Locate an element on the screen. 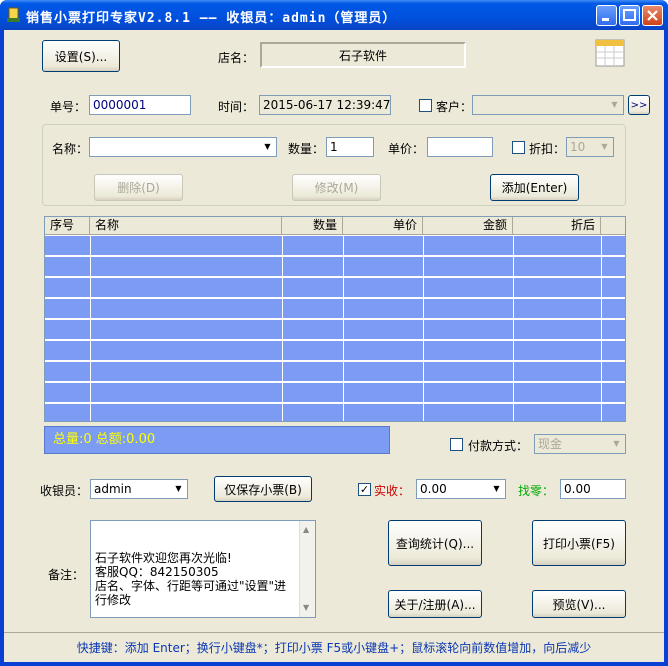  qty-label: 数量： is located at coordinates (306, 149).